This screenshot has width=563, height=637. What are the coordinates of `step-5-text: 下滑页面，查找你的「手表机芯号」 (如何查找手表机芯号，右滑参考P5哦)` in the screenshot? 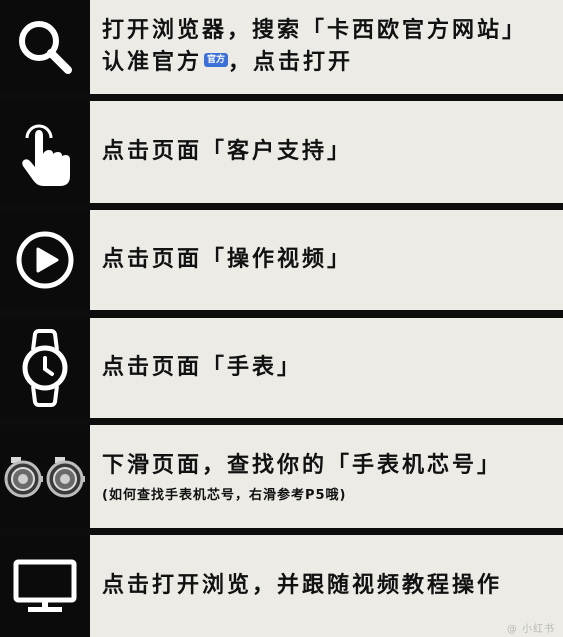 It's located at (326, 476).